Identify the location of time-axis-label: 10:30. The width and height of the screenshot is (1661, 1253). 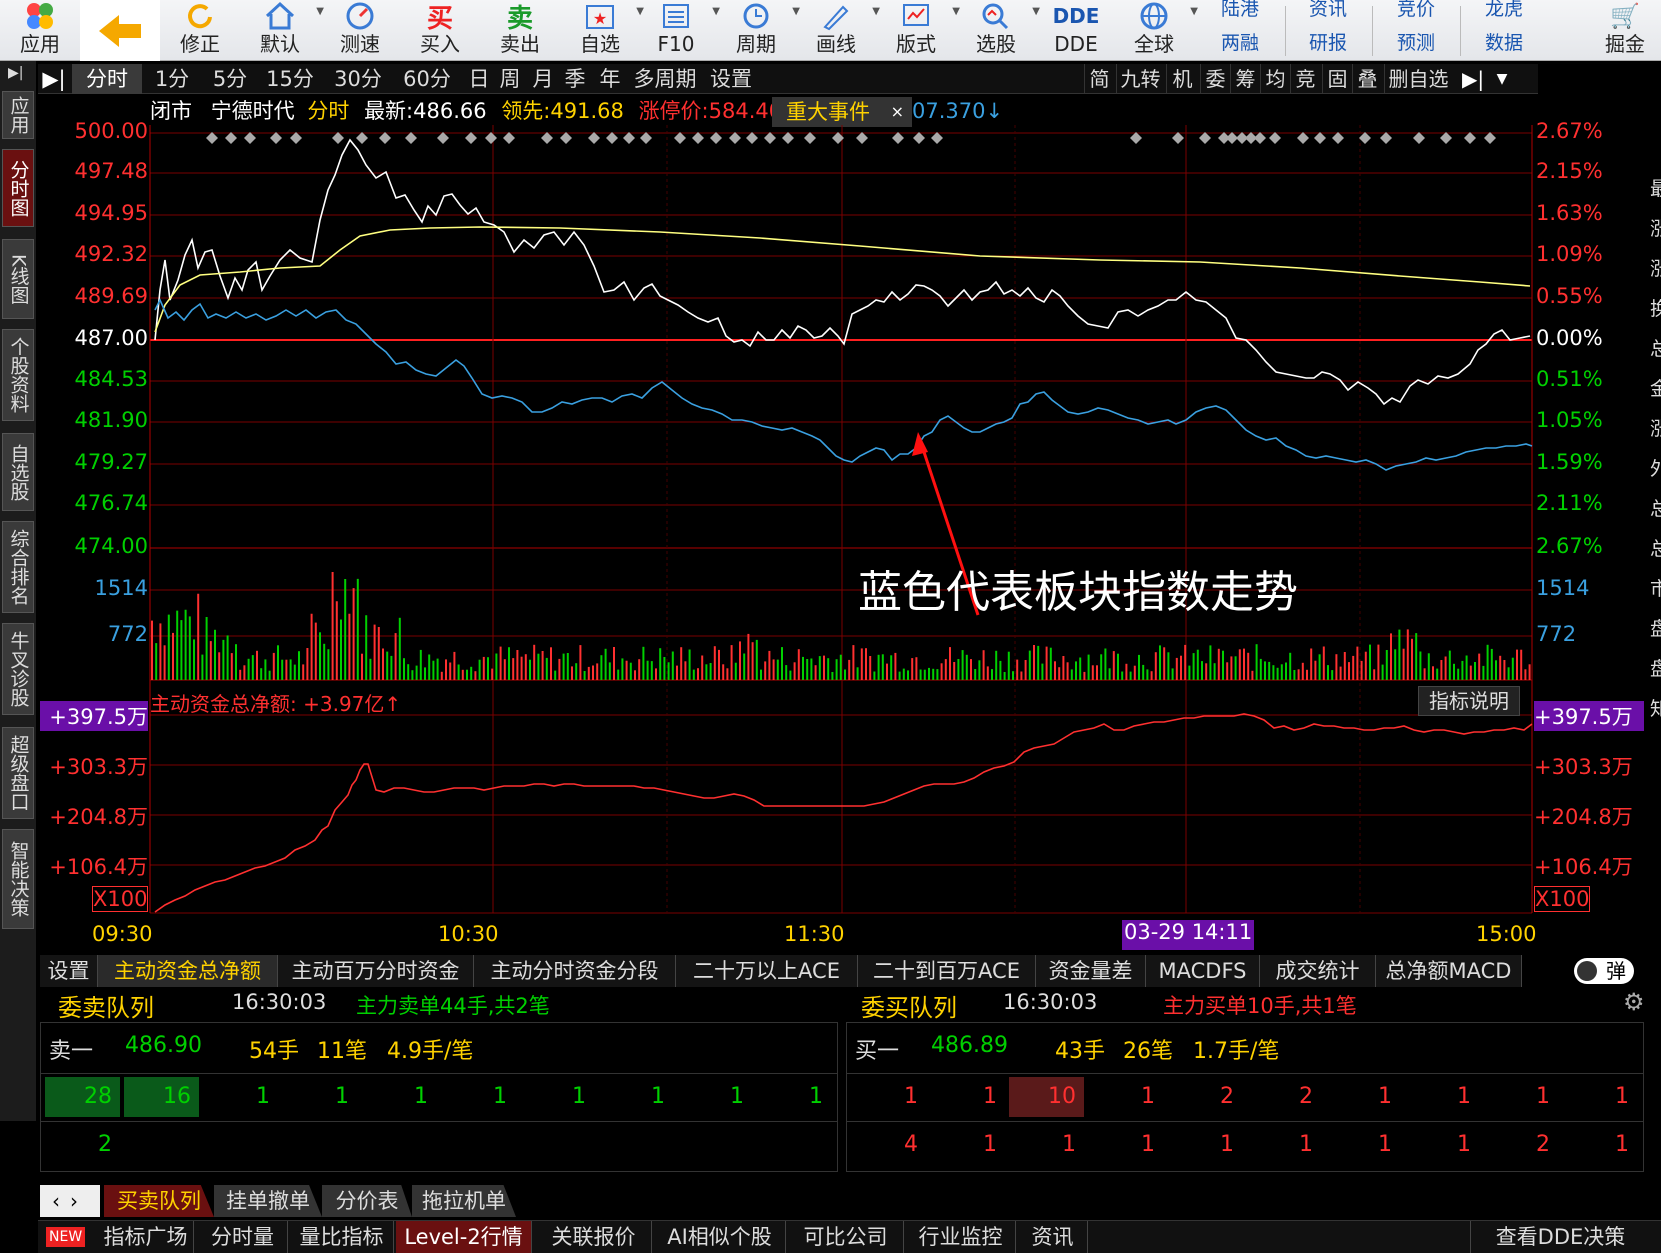
(468, 934).